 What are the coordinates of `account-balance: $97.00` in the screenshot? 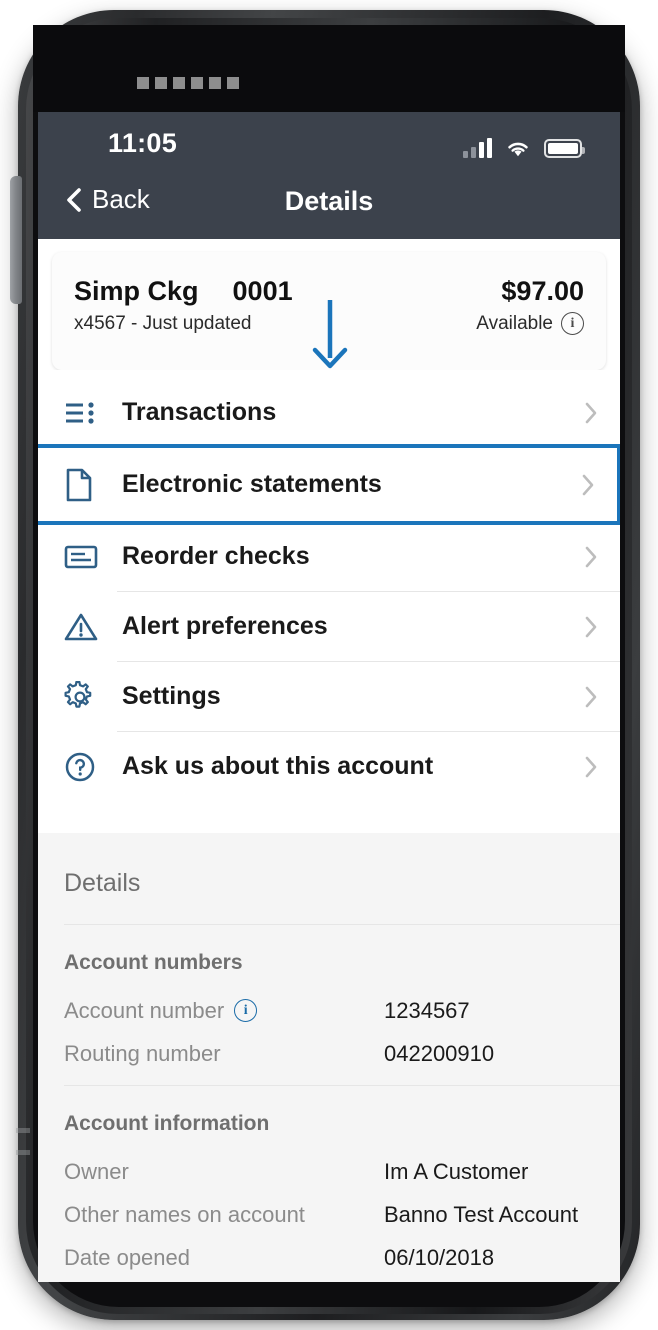 It's located at (542, 291).